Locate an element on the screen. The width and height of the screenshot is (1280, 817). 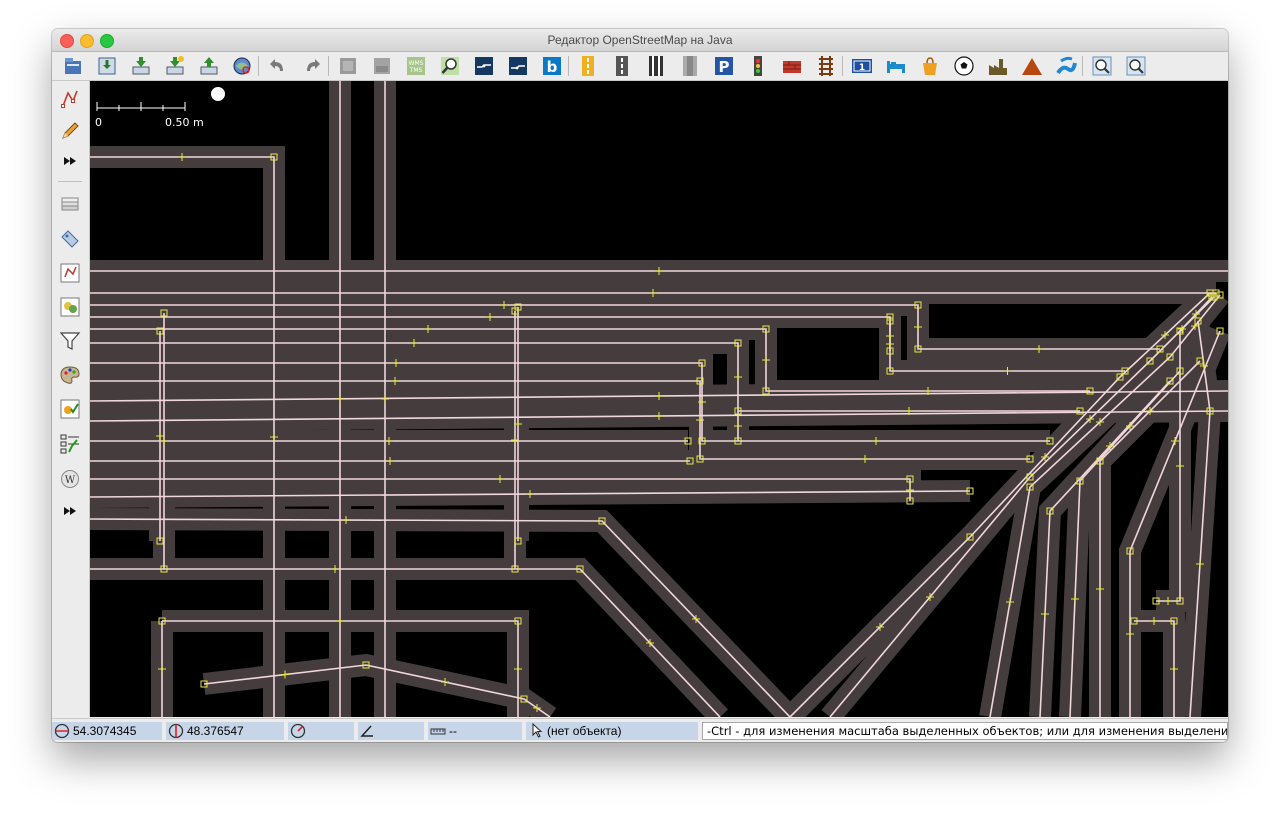
road-button is located at coordinates (588, 66).